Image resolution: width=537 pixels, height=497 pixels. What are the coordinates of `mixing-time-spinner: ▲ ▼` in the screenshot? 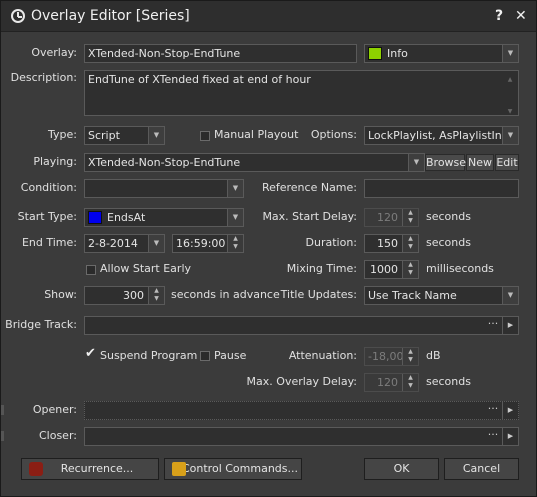 It's located at (410, 269).